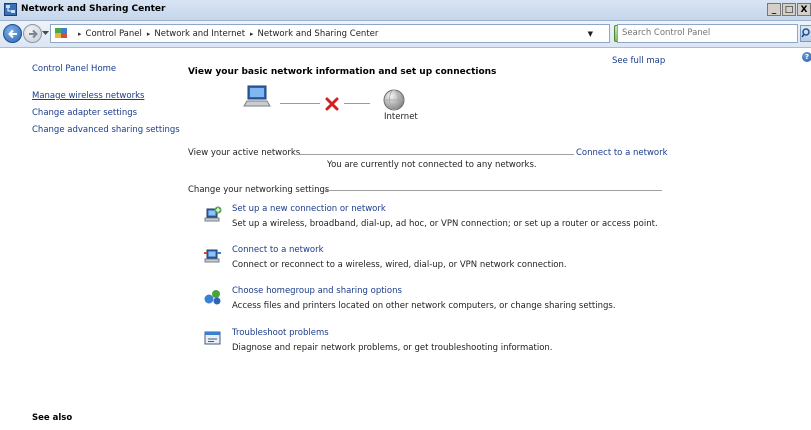  What do you see at coordinates (88, 96) in the screenshot?
I see `manage-wireless-networks-link: Manage wireless networks` at bounding box center [88, 96].